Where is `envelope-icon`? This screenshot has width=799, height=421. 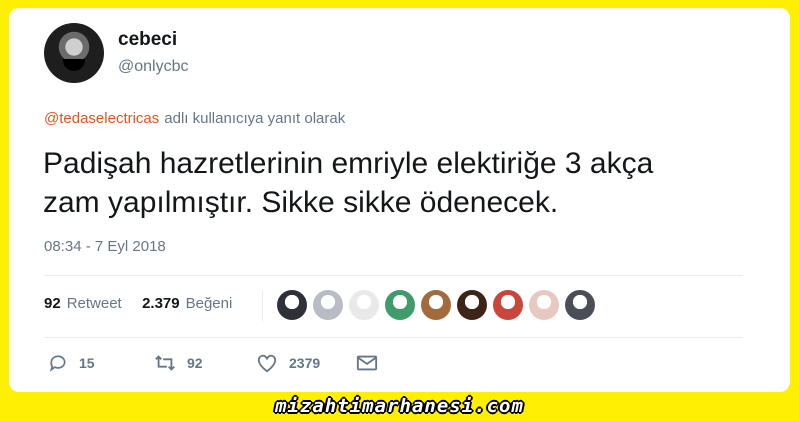
envelope-icon is located at coordinates (367, 363).